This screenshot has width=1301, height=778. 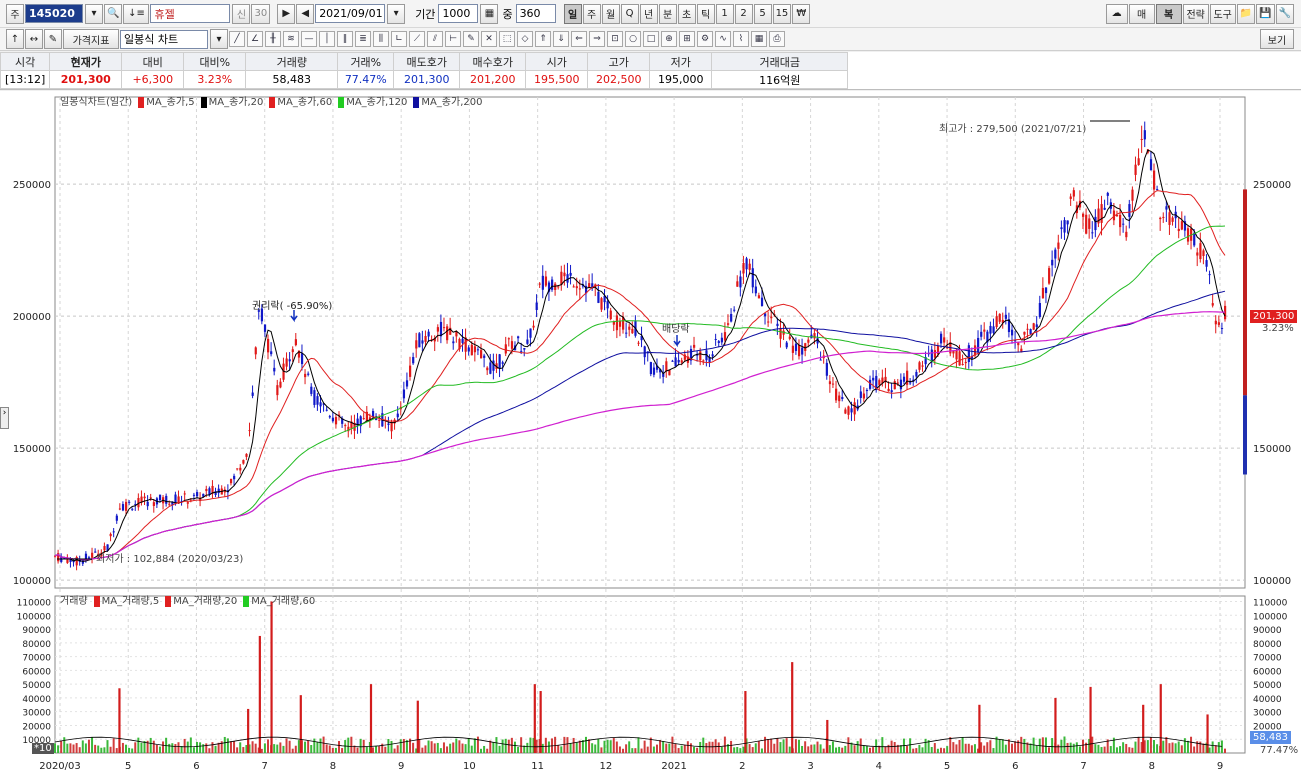 I want to click on timeframe-button: 1, so click(x=724, y=13).